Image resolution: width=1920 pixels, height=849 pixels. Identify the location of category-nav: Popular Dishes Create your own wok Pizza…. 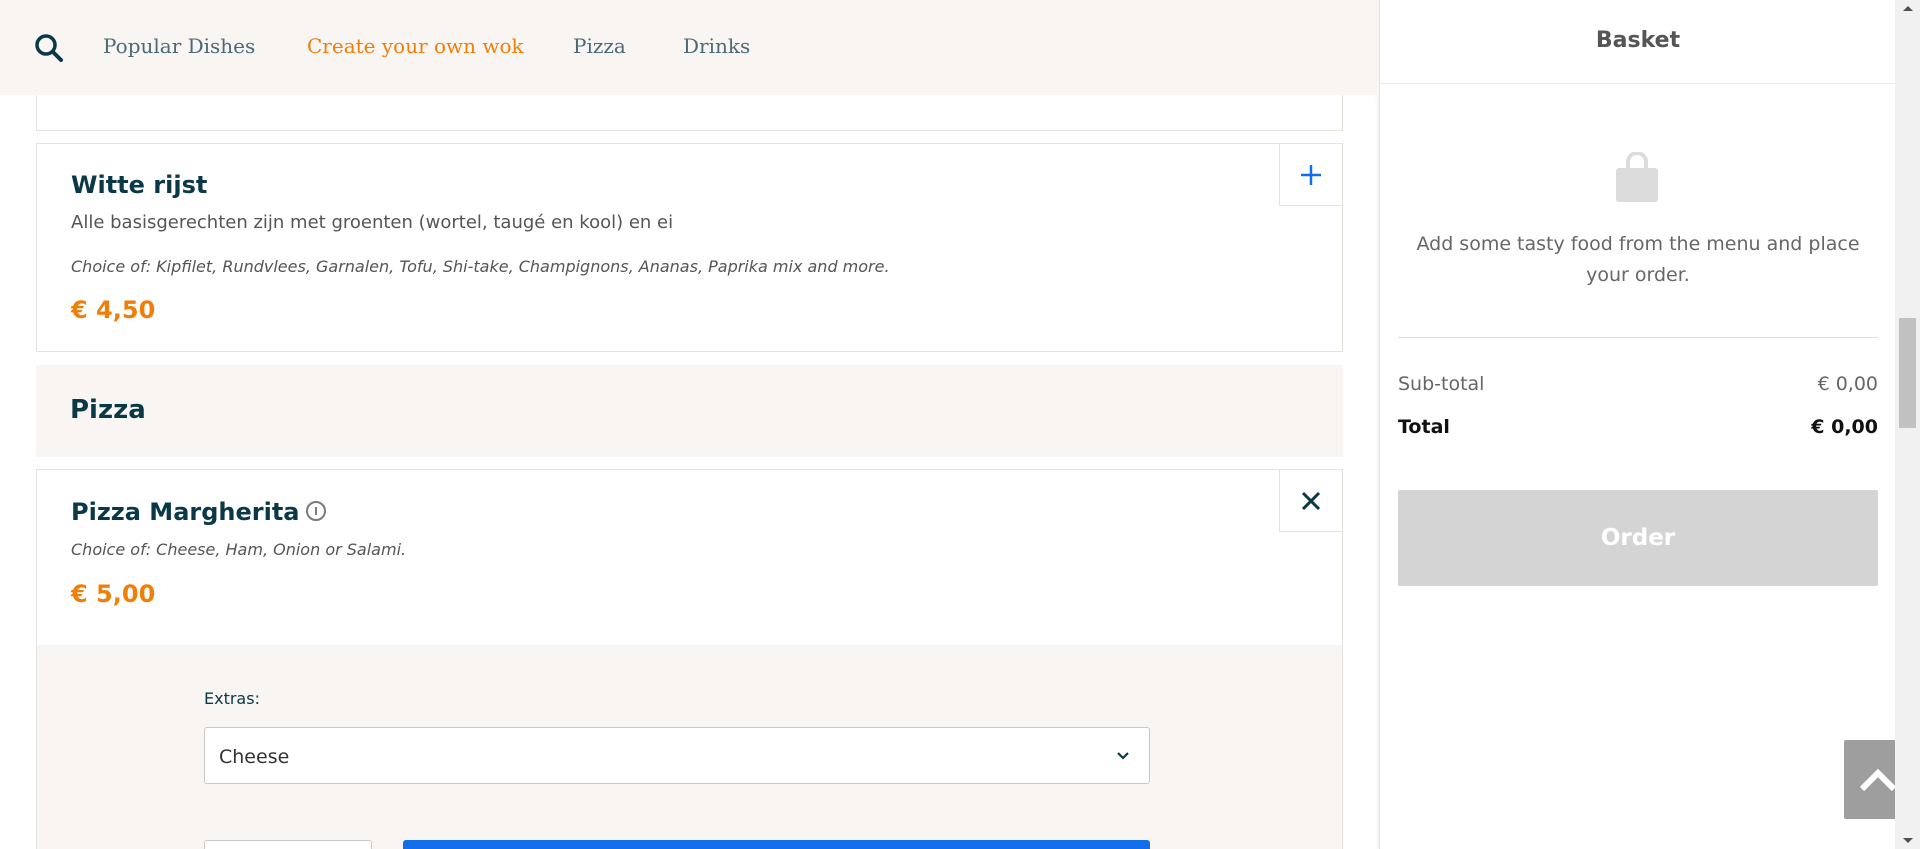
(689, 47).